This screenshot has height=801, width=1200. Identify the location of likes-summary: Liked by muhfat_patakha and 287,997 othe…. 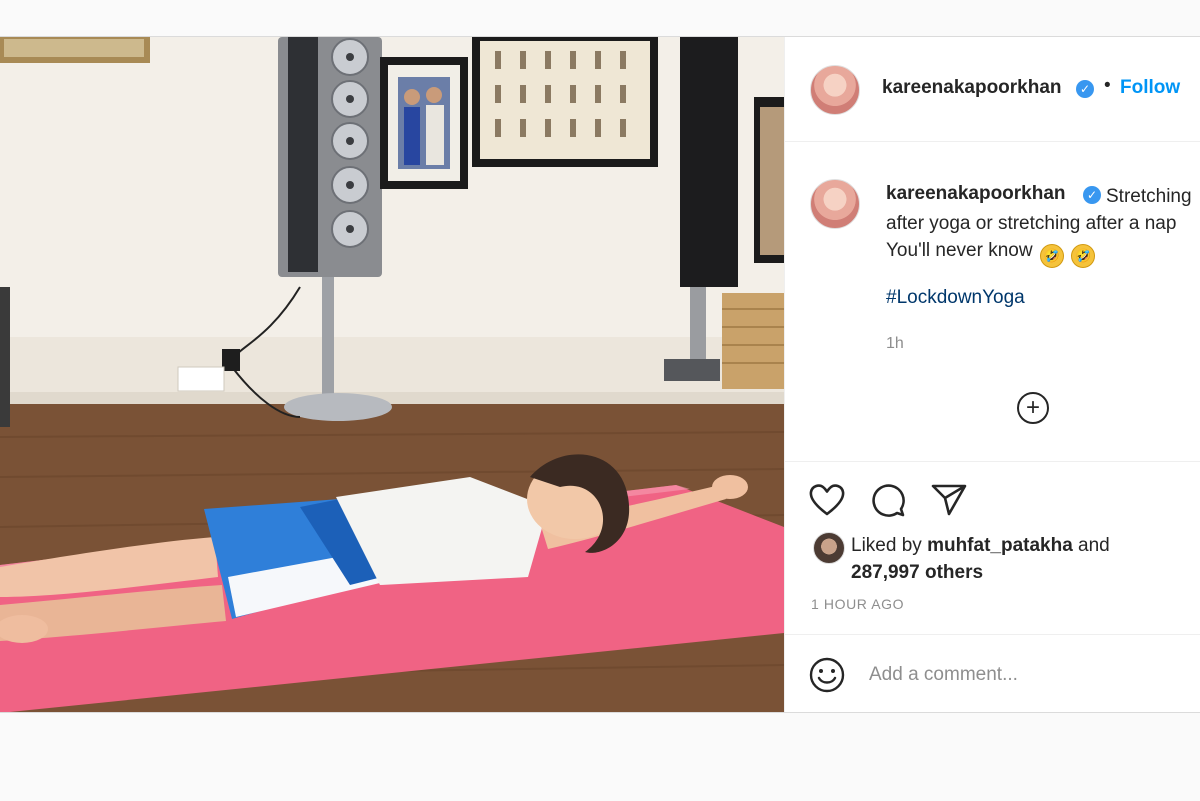
(1021, 559).